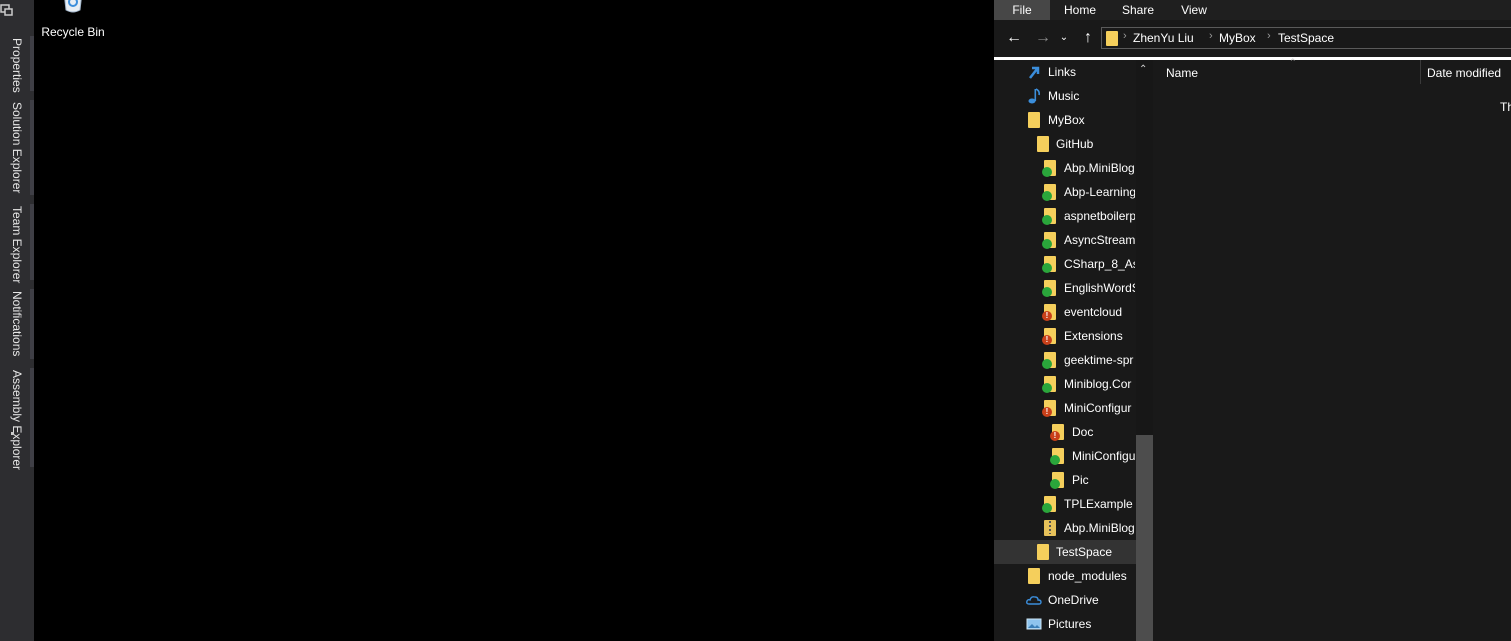  I want to click on pin-icon, so click(7, 9).